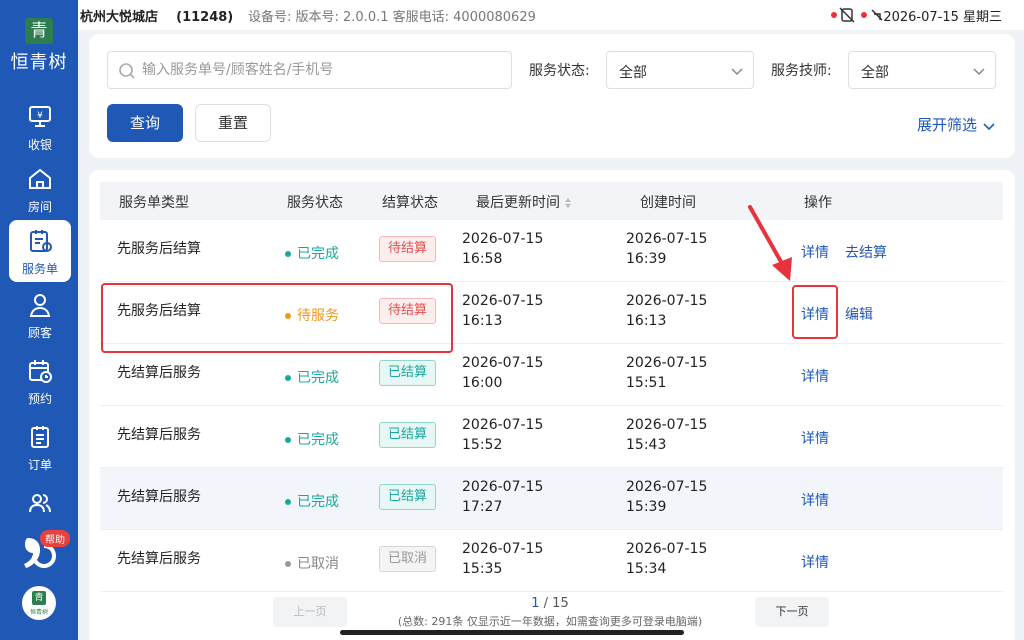  I want to click on table-header: 服务单类型 服务状态 结算状态 最后更新时间 创建时间 操作, so click(551, 201).